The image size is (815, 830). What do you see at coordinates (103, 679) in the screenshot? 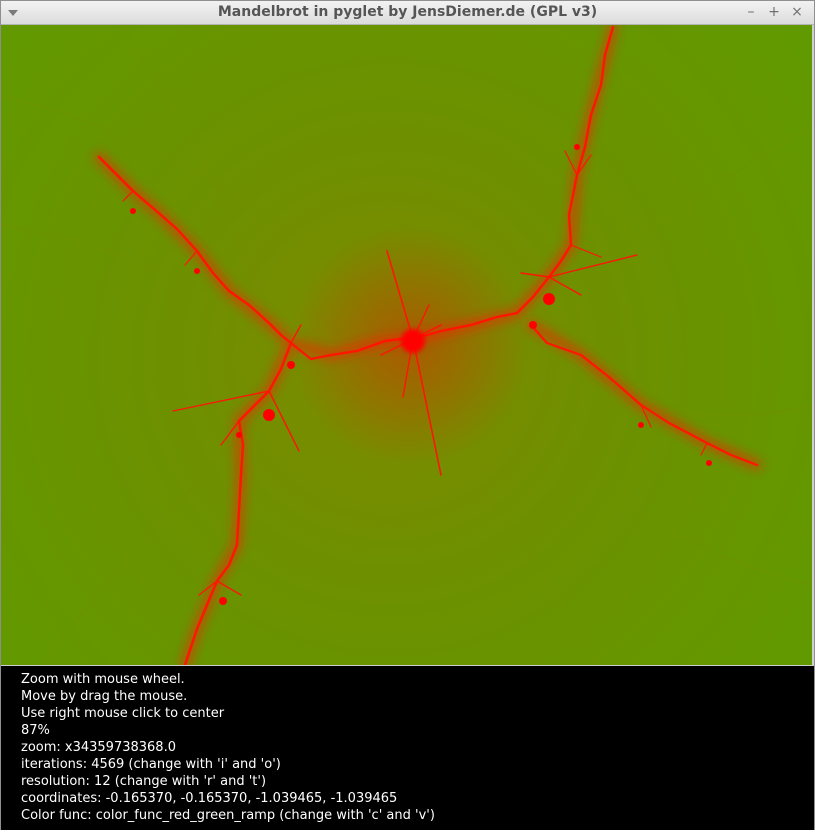
I see `help-zoom-text: Zoom with mouse wheel.` at bounding box center [103, 679].